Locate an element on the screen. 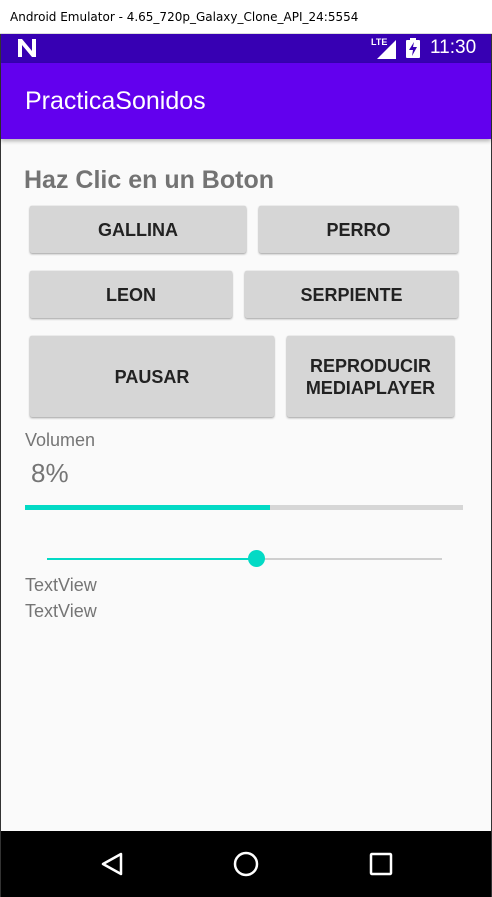 The height and width of the screenshot is (897, 492). lte-signal-icon: LTE is located at coordinates (383, 48).